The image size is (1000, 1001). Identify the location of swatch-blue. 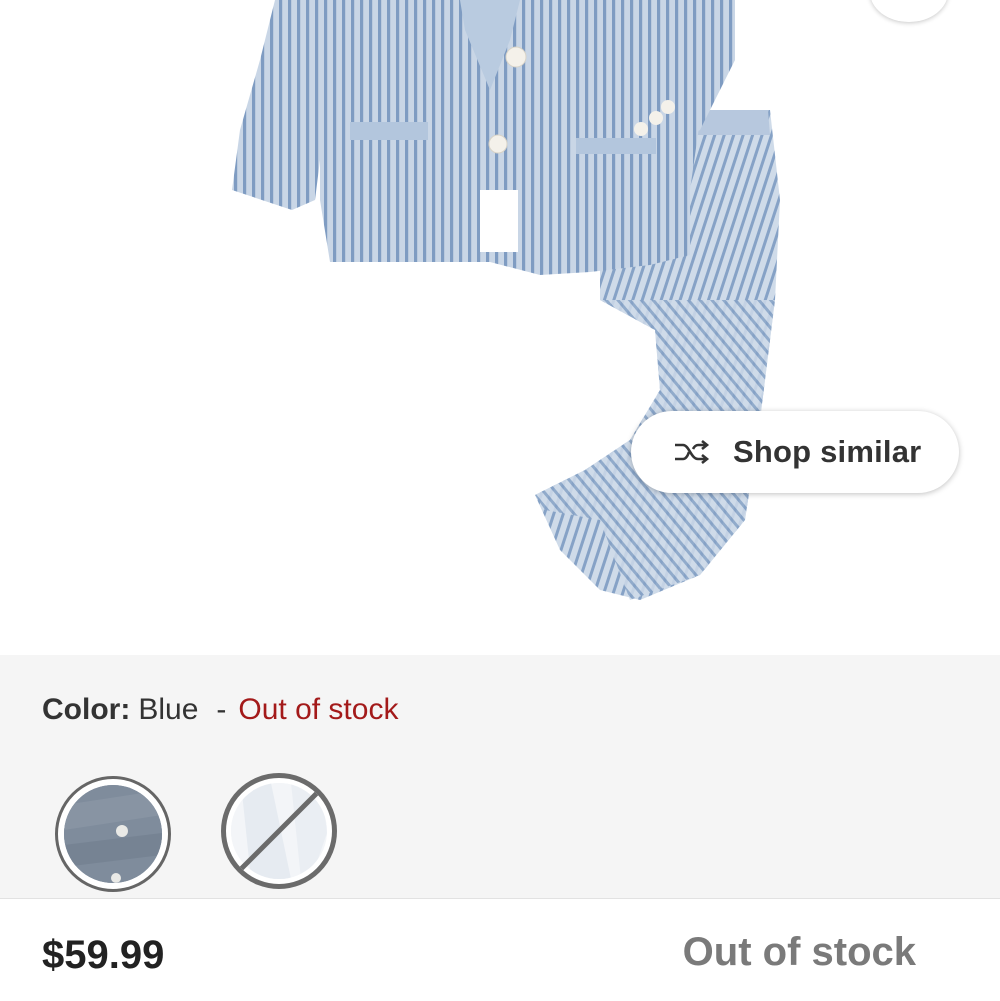
(113, 834).